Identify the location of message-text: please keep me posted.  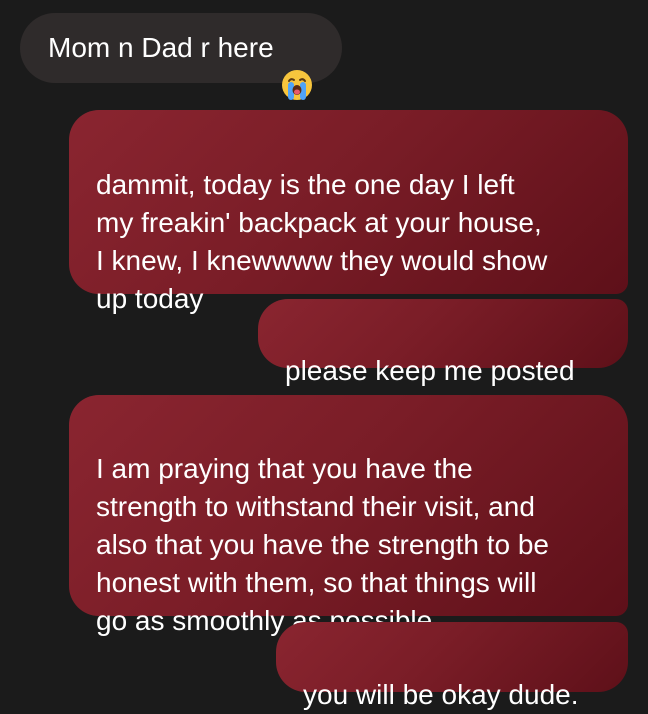
(430, 370).